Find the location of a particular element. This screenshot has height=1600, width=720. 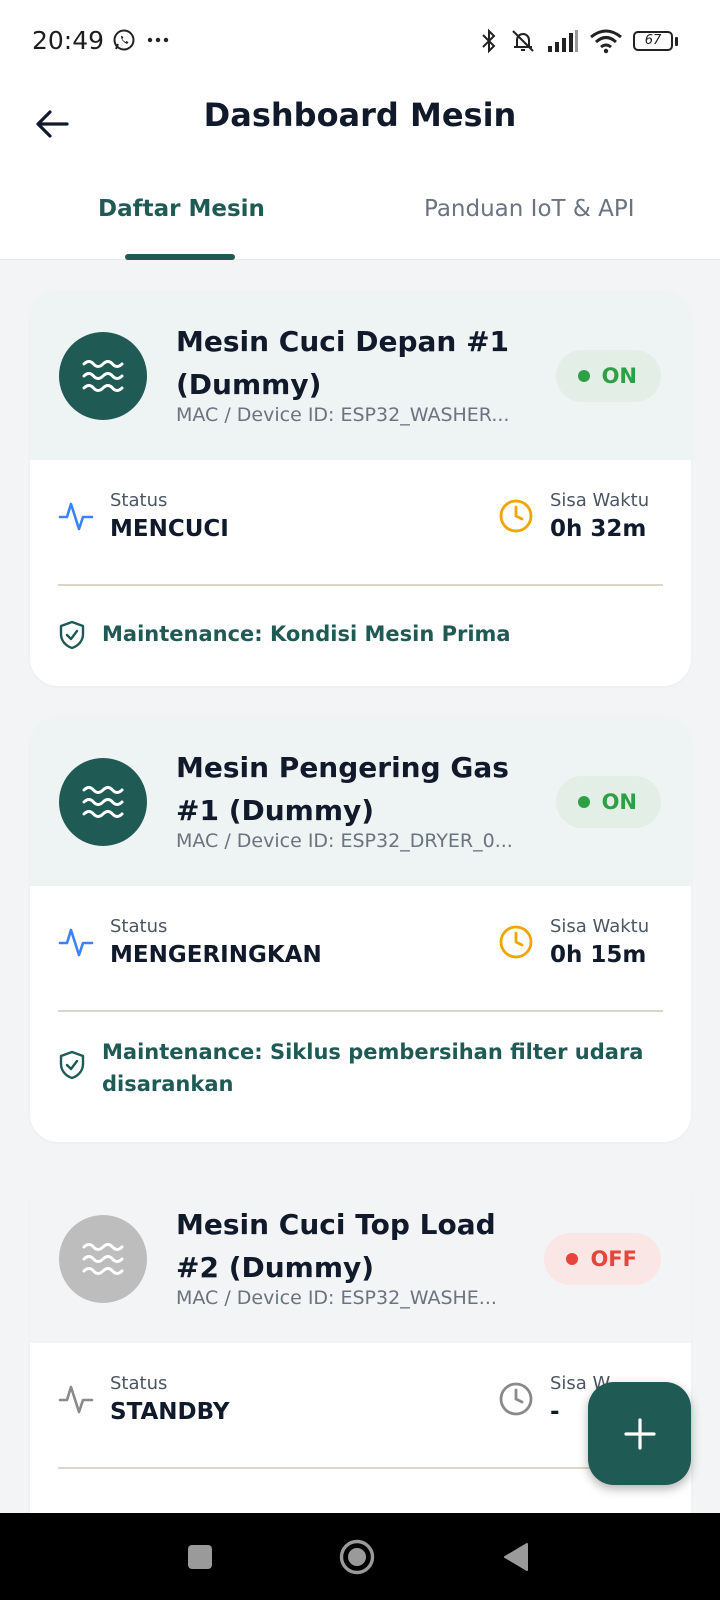

home-button is located at coordinates (357, 1557).